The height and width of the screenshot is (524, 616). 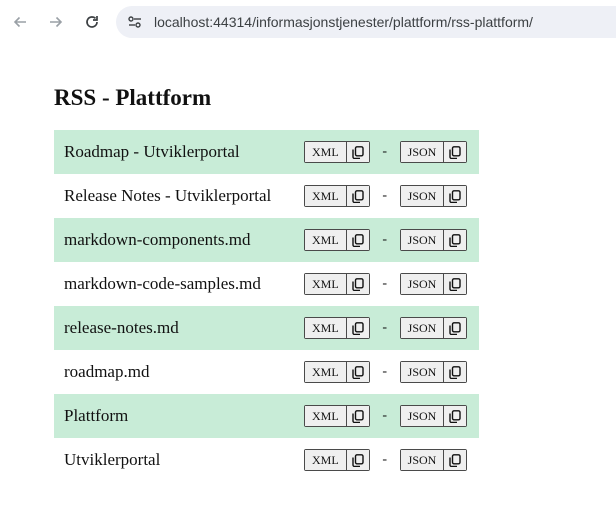 What do you see at coordinates (133, 97) in the screenshot?
I see `page-title: RSS - Plattform` at bounding box center [133, 97].